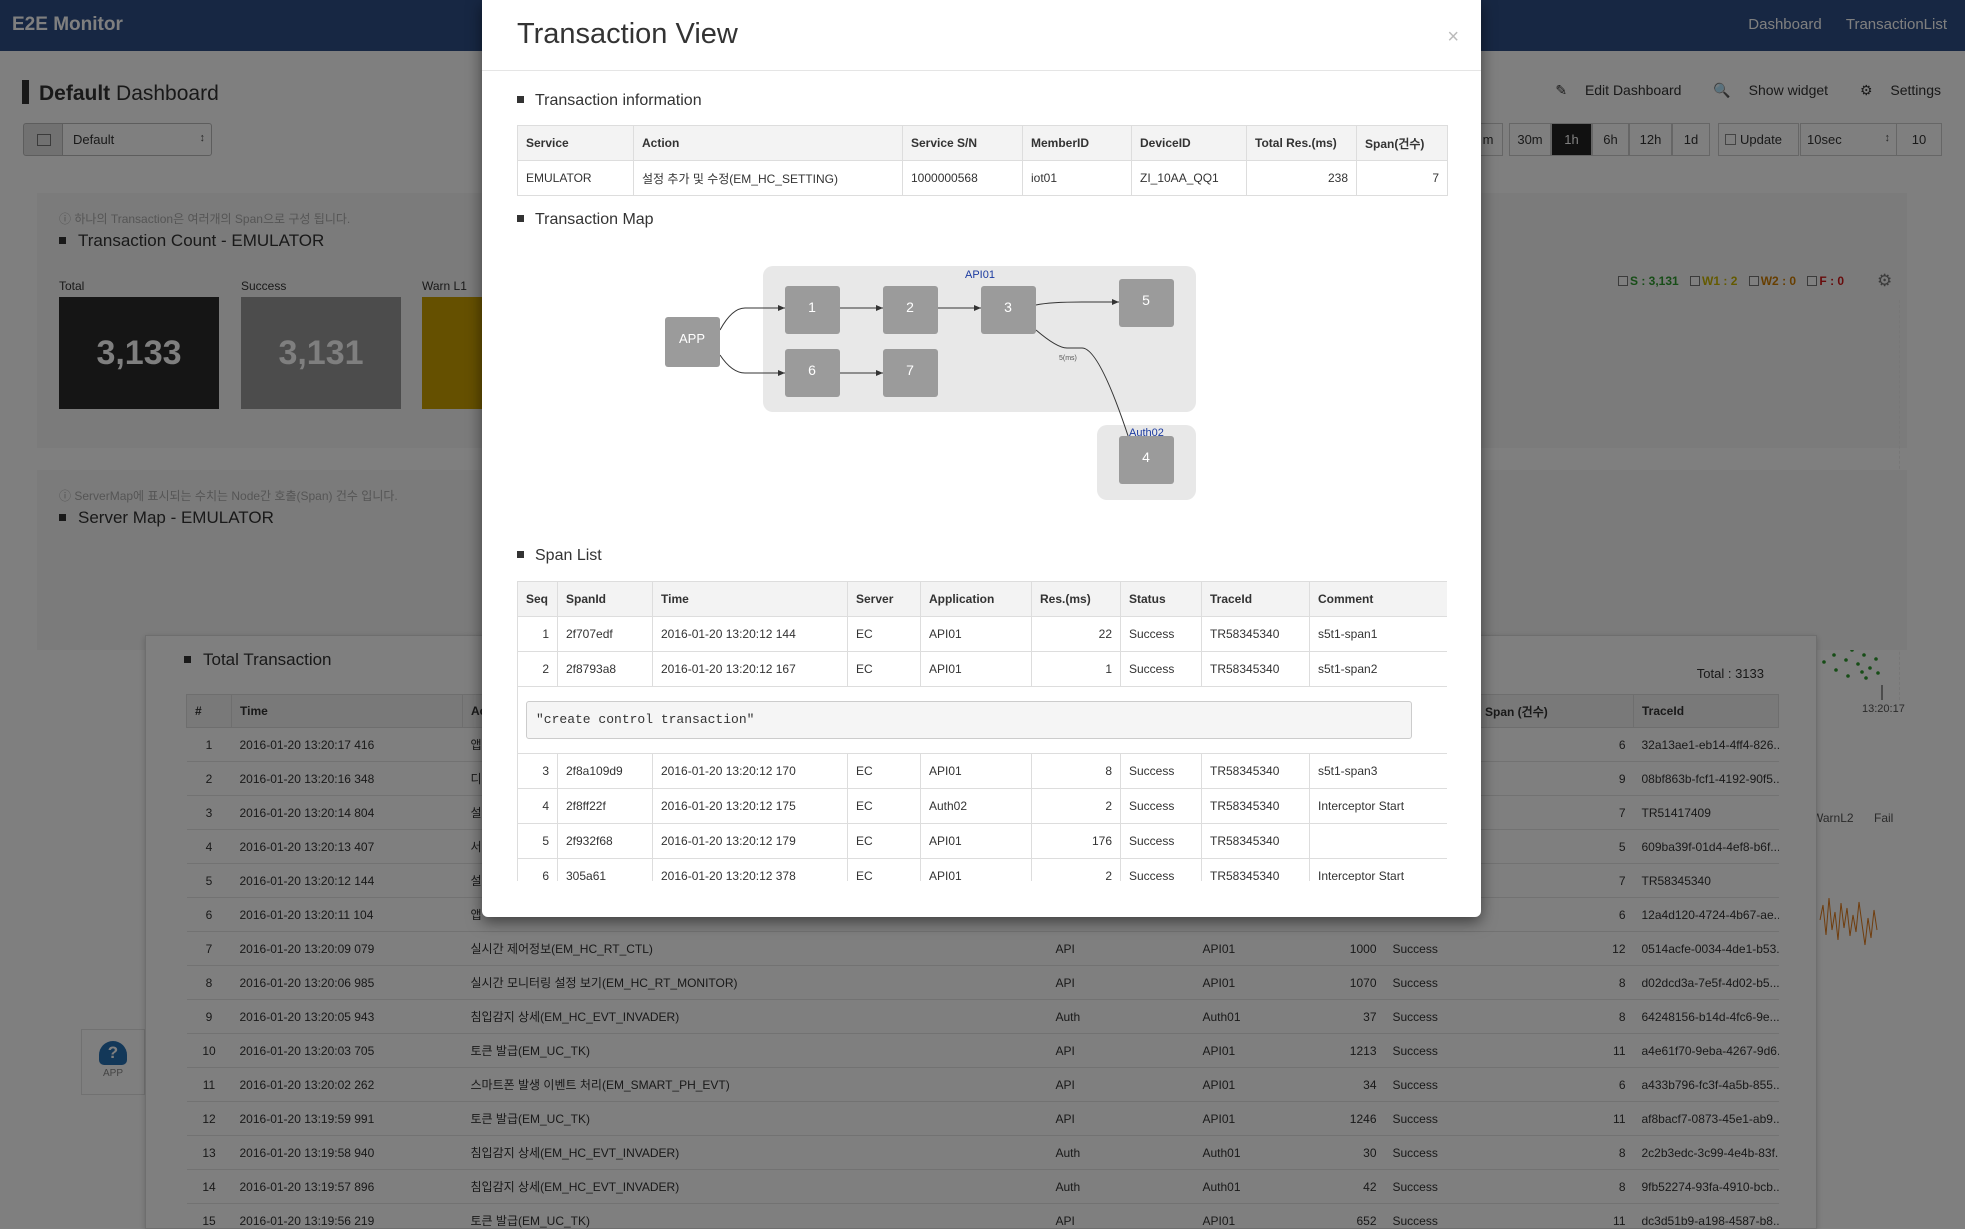 This screenshot has height=1229, width=1965. I want to click on span-detail-cell: "create control transaction", so click(982, 720).